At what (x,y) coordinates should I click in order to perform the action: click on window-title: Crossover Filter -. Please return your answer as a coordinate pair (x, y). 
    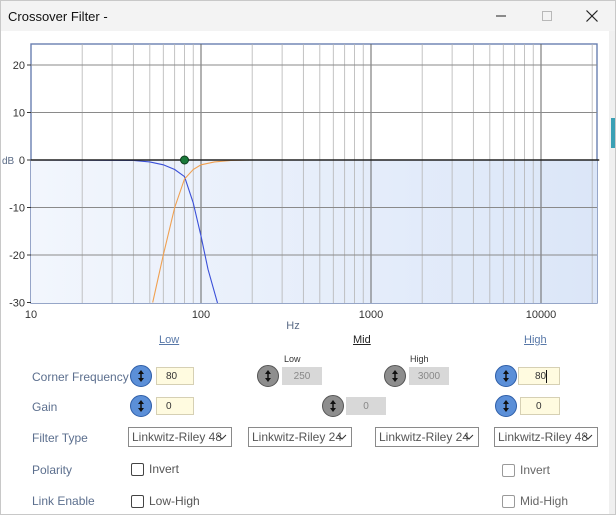
    Looking at the image, I should click on (58, 16).